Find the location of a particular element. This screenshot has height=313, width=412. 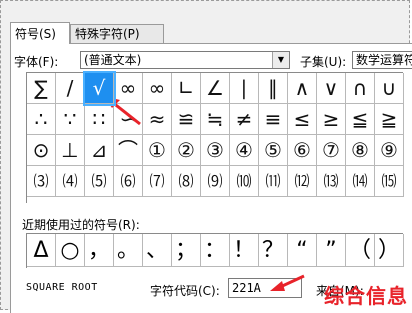

symbol-cell: ⑦ is located at coordinates (331, 150).